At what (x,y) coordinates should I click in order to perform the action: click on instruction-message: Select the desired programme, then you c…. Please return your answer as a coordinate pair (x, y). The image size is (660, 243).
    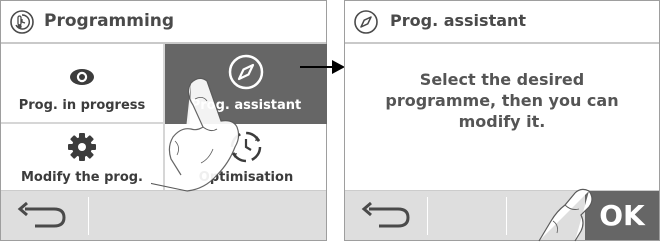
    Looking at the image, I should click on (502, 100).